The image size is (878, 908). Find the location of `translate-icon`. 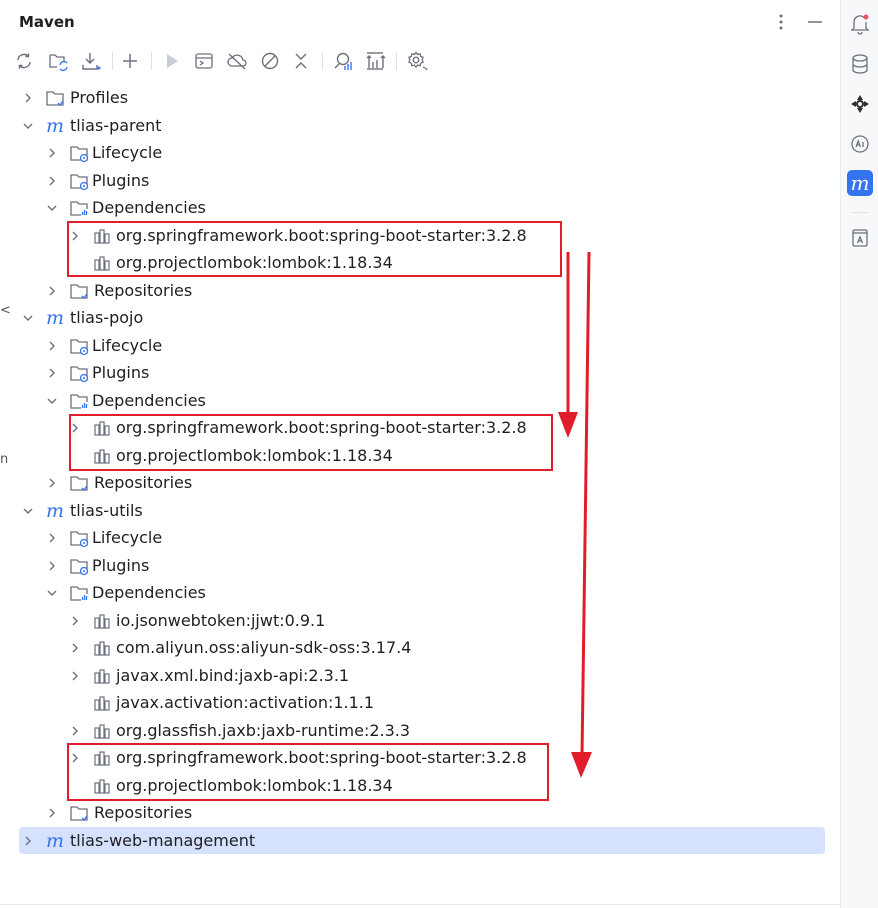

translate-icon is located at coordinates (860, 238).